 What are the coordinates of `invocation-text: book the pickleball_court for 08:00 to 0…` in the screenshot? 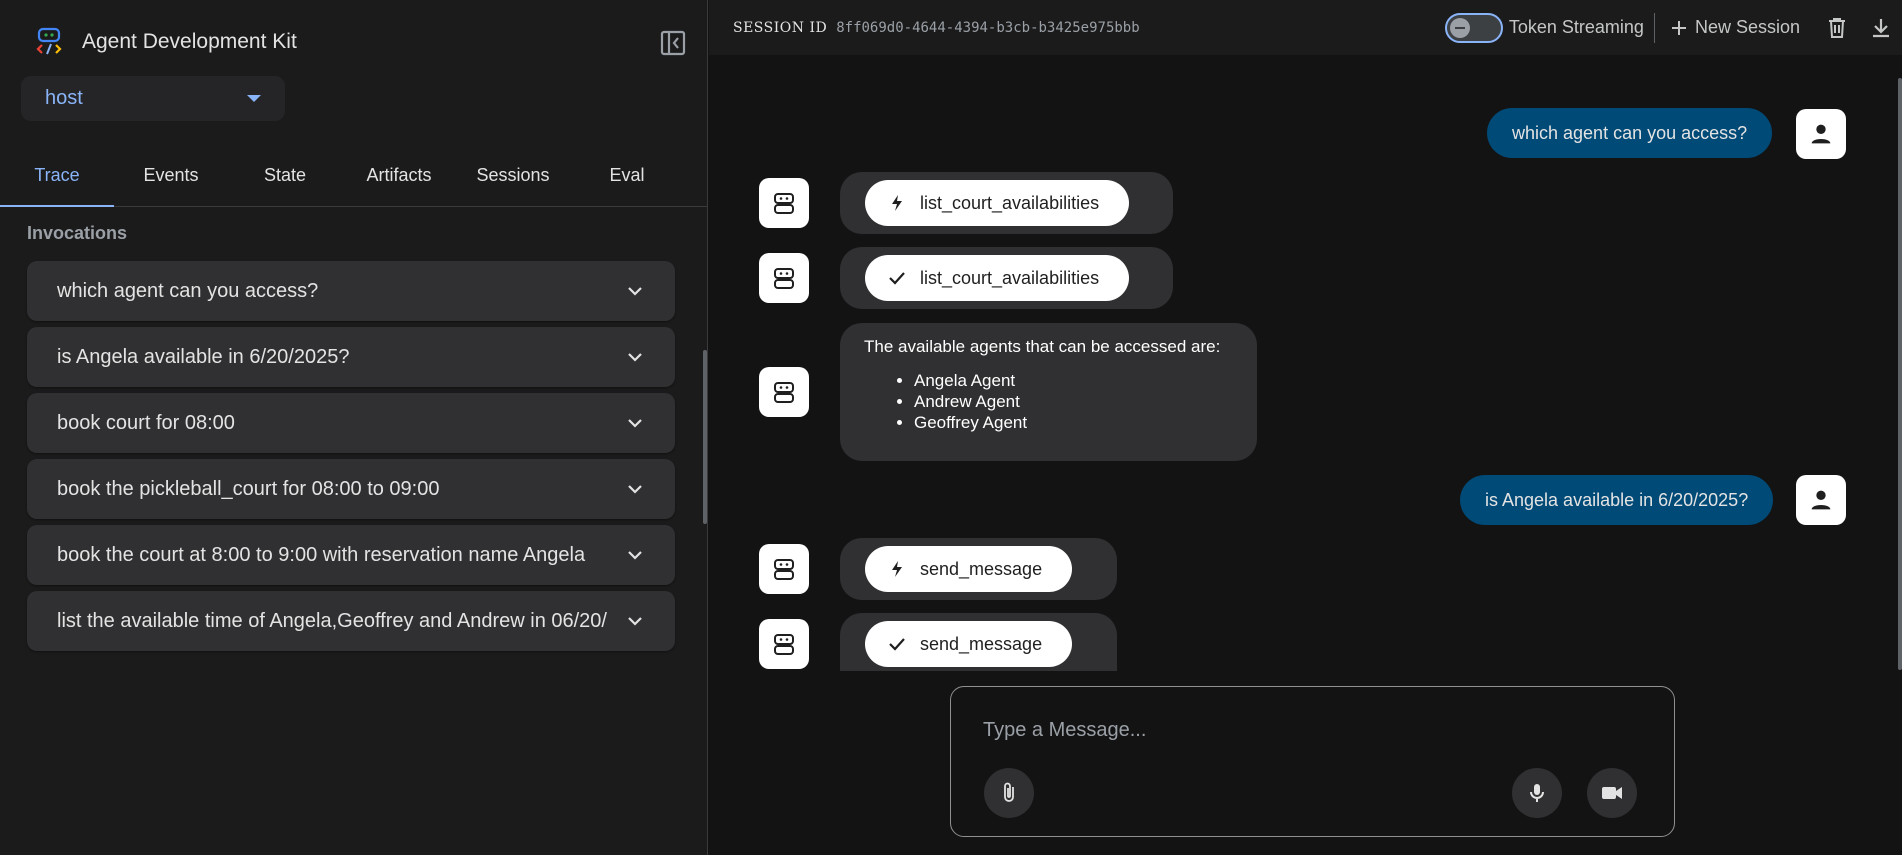 It's located at (248, 488).